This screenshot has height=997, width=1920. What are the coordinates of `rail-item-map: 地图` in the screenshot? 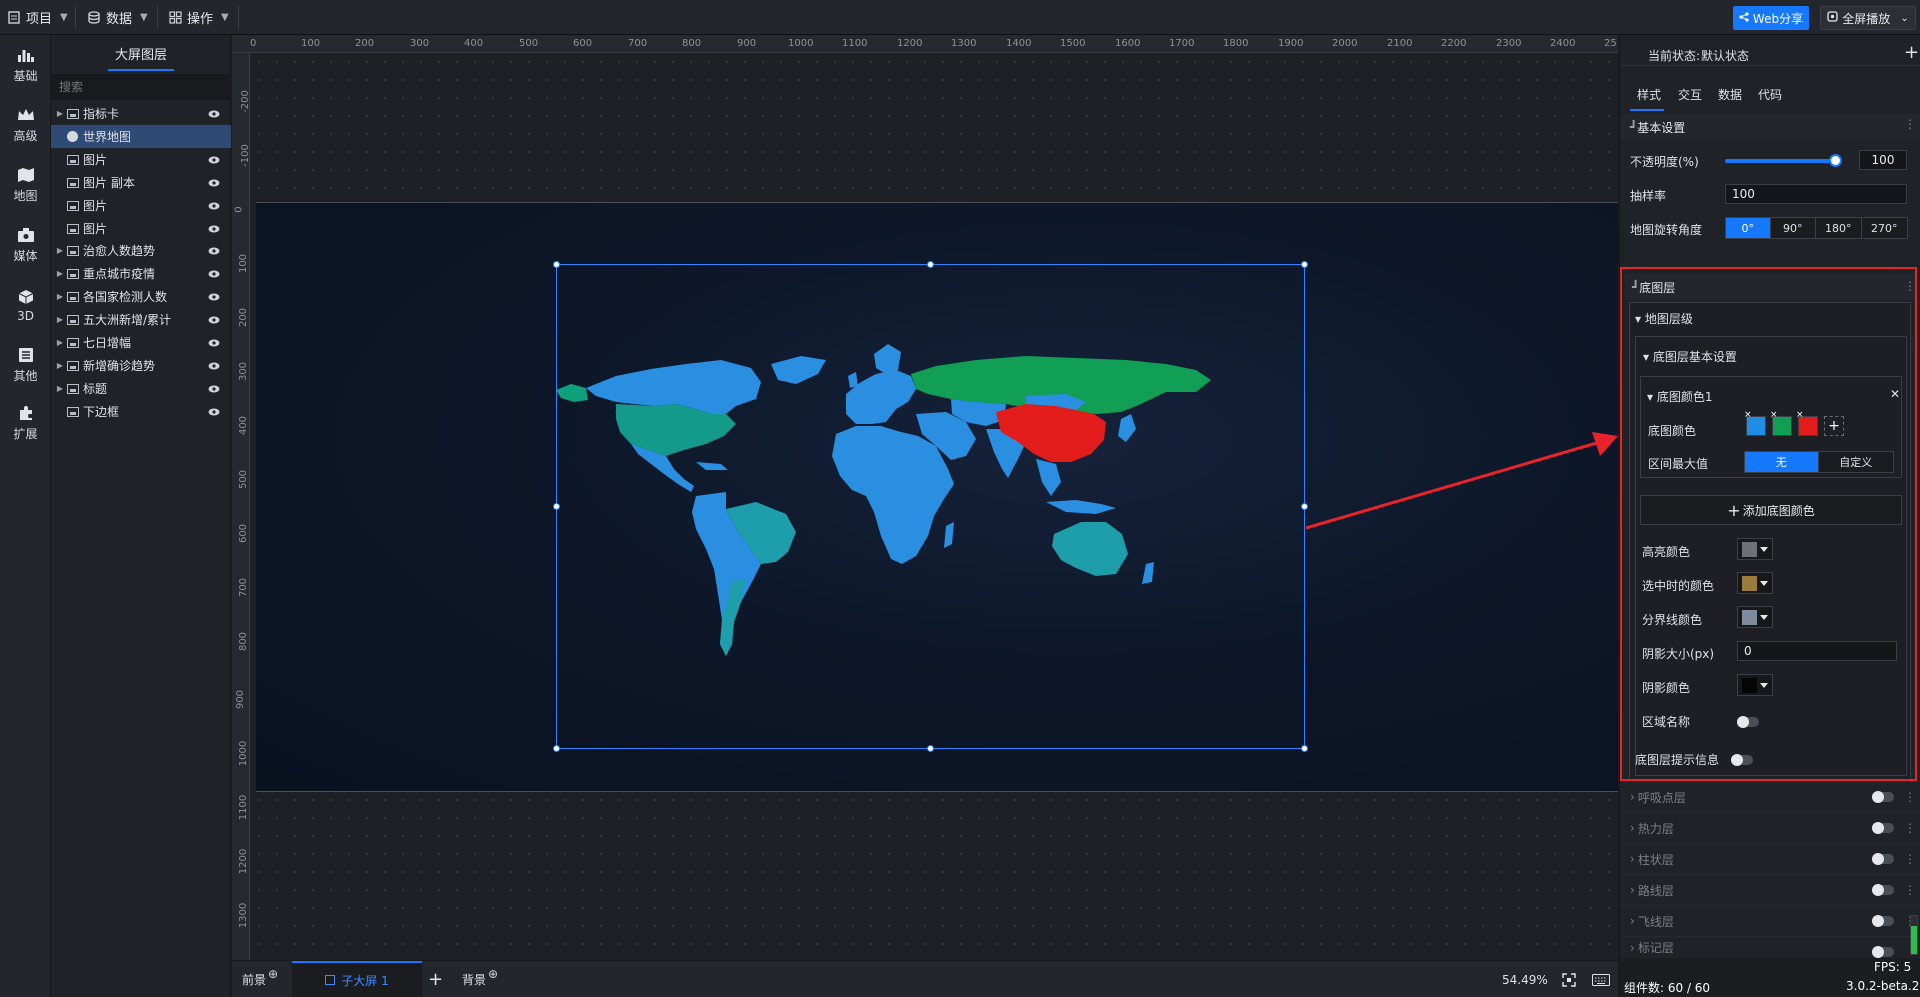 It's located at (25, 185).